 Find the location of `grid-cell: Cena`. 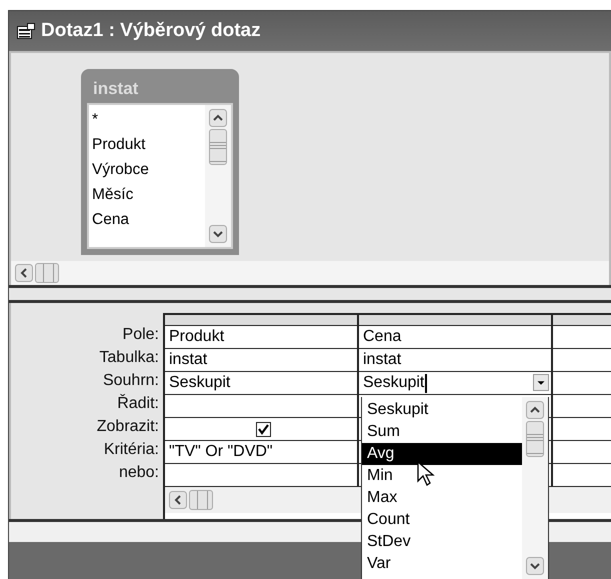

grid-cell: Cena is located at coordinates (456, 337).